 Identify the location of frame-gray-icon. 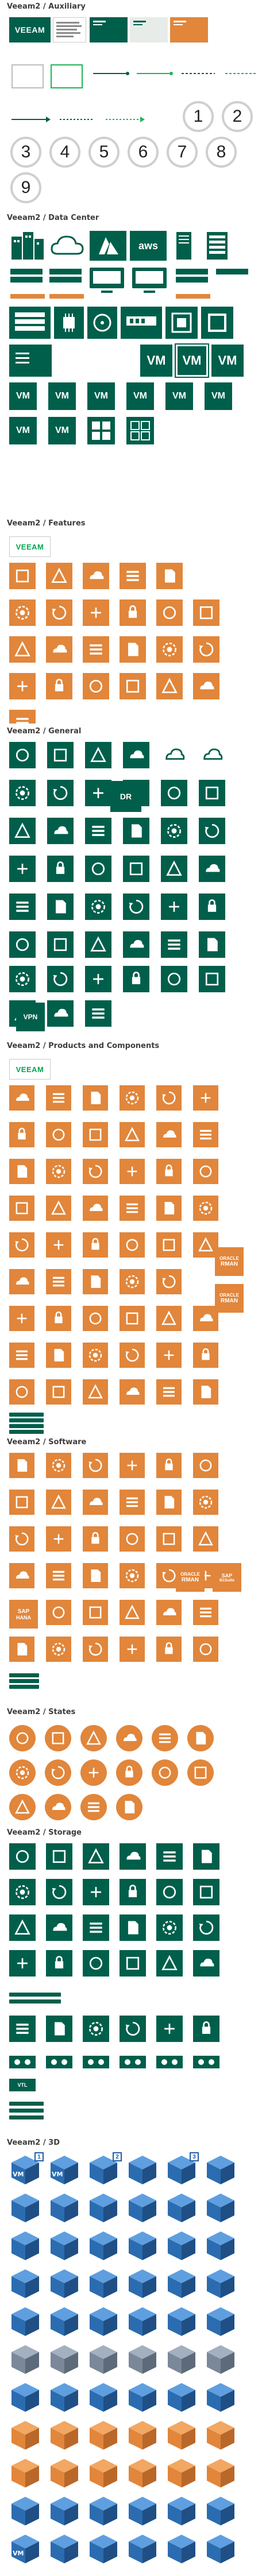
(28, 76).